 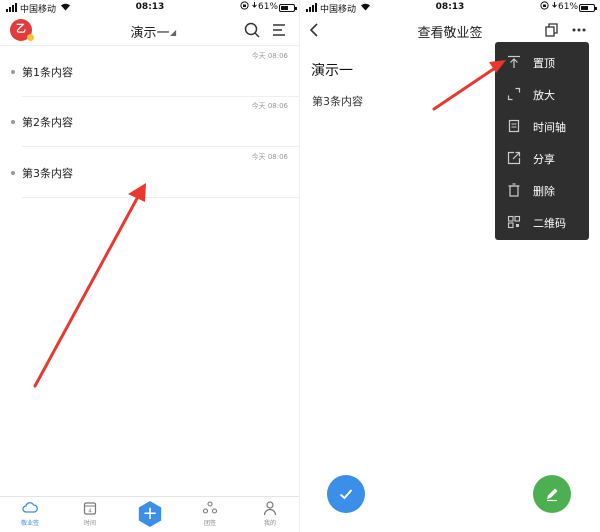 What do you see at coordinates (47, 72) in the screenshot?
I see `note-text: 第1条内容` at bounding box center [47, 72].